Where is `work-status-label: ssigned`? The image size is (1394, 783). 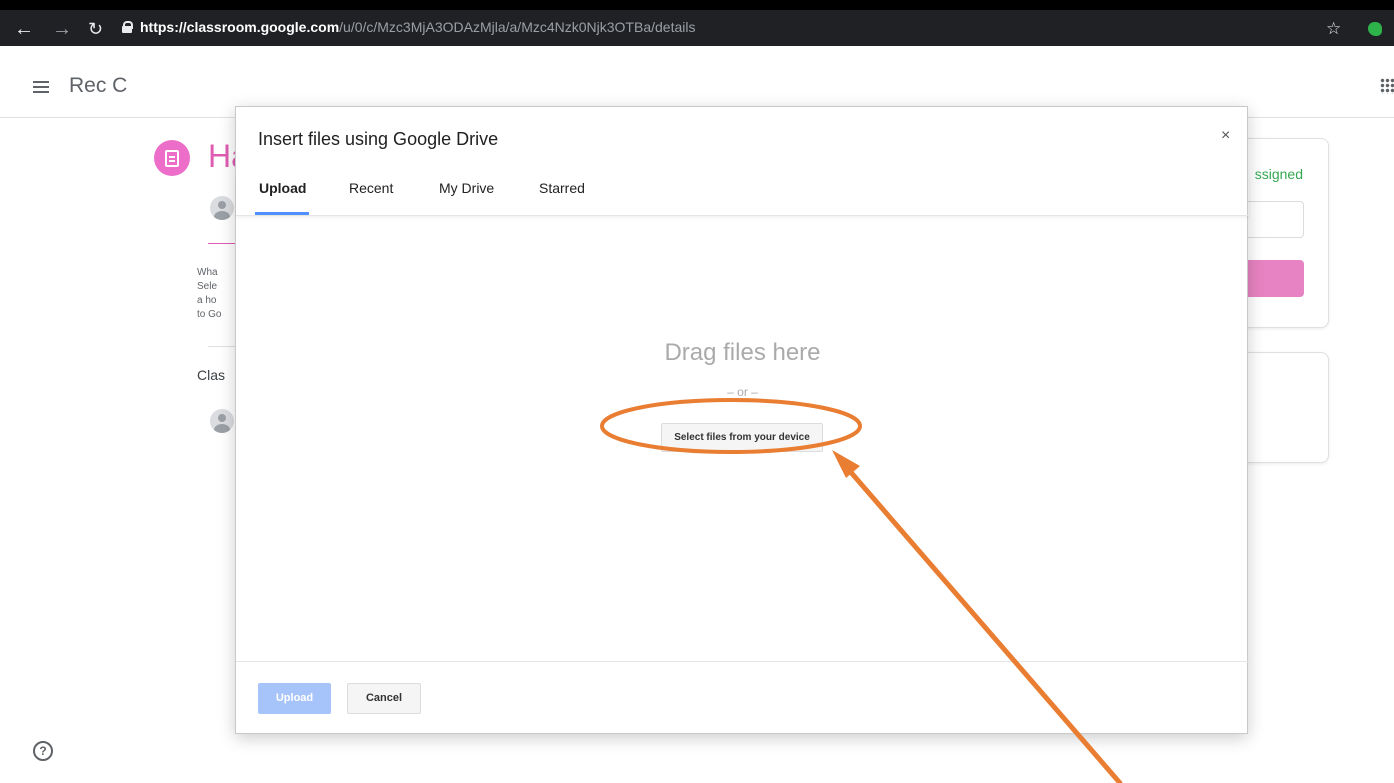 work-status-label: ssigned is located at coordinates (1278, 174).